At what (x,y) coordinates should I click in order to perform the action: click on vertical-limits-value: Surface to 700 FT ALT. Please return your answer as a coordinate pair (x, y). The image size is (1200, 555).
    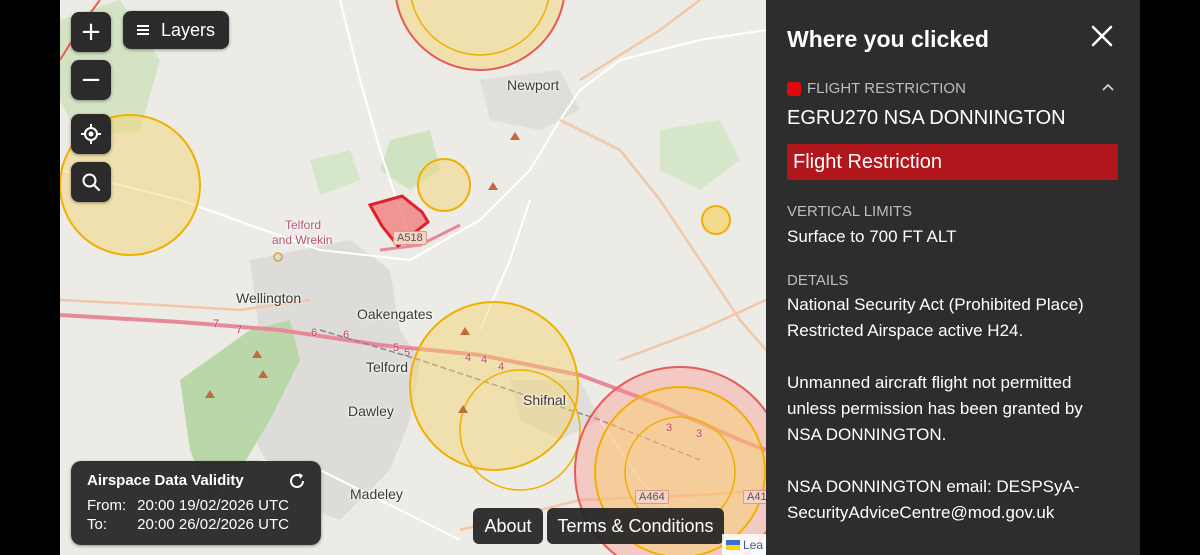
    Looking at the image, I should click on (872, 236).